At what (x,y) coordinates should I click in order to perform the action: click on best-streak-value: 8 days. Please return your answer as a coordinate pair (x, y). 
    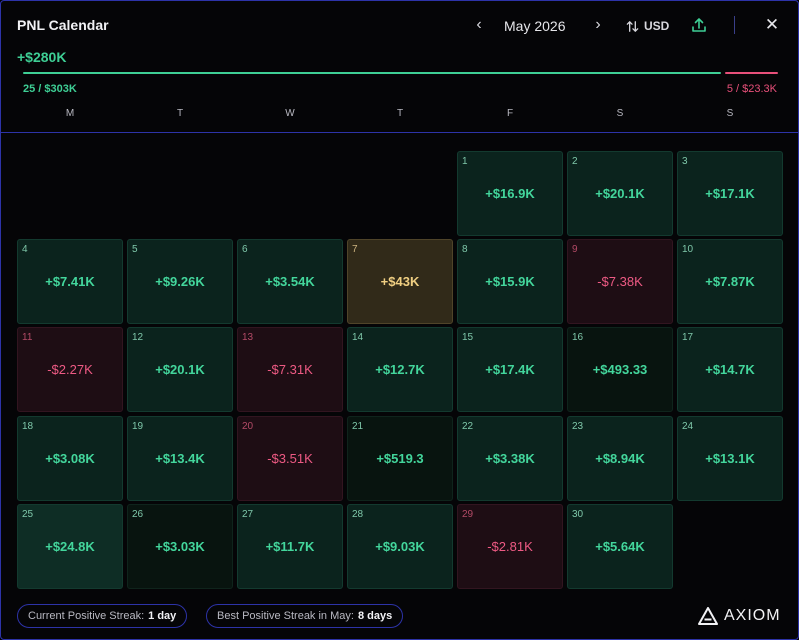
    Looking at the image, I should click on (375, 616).